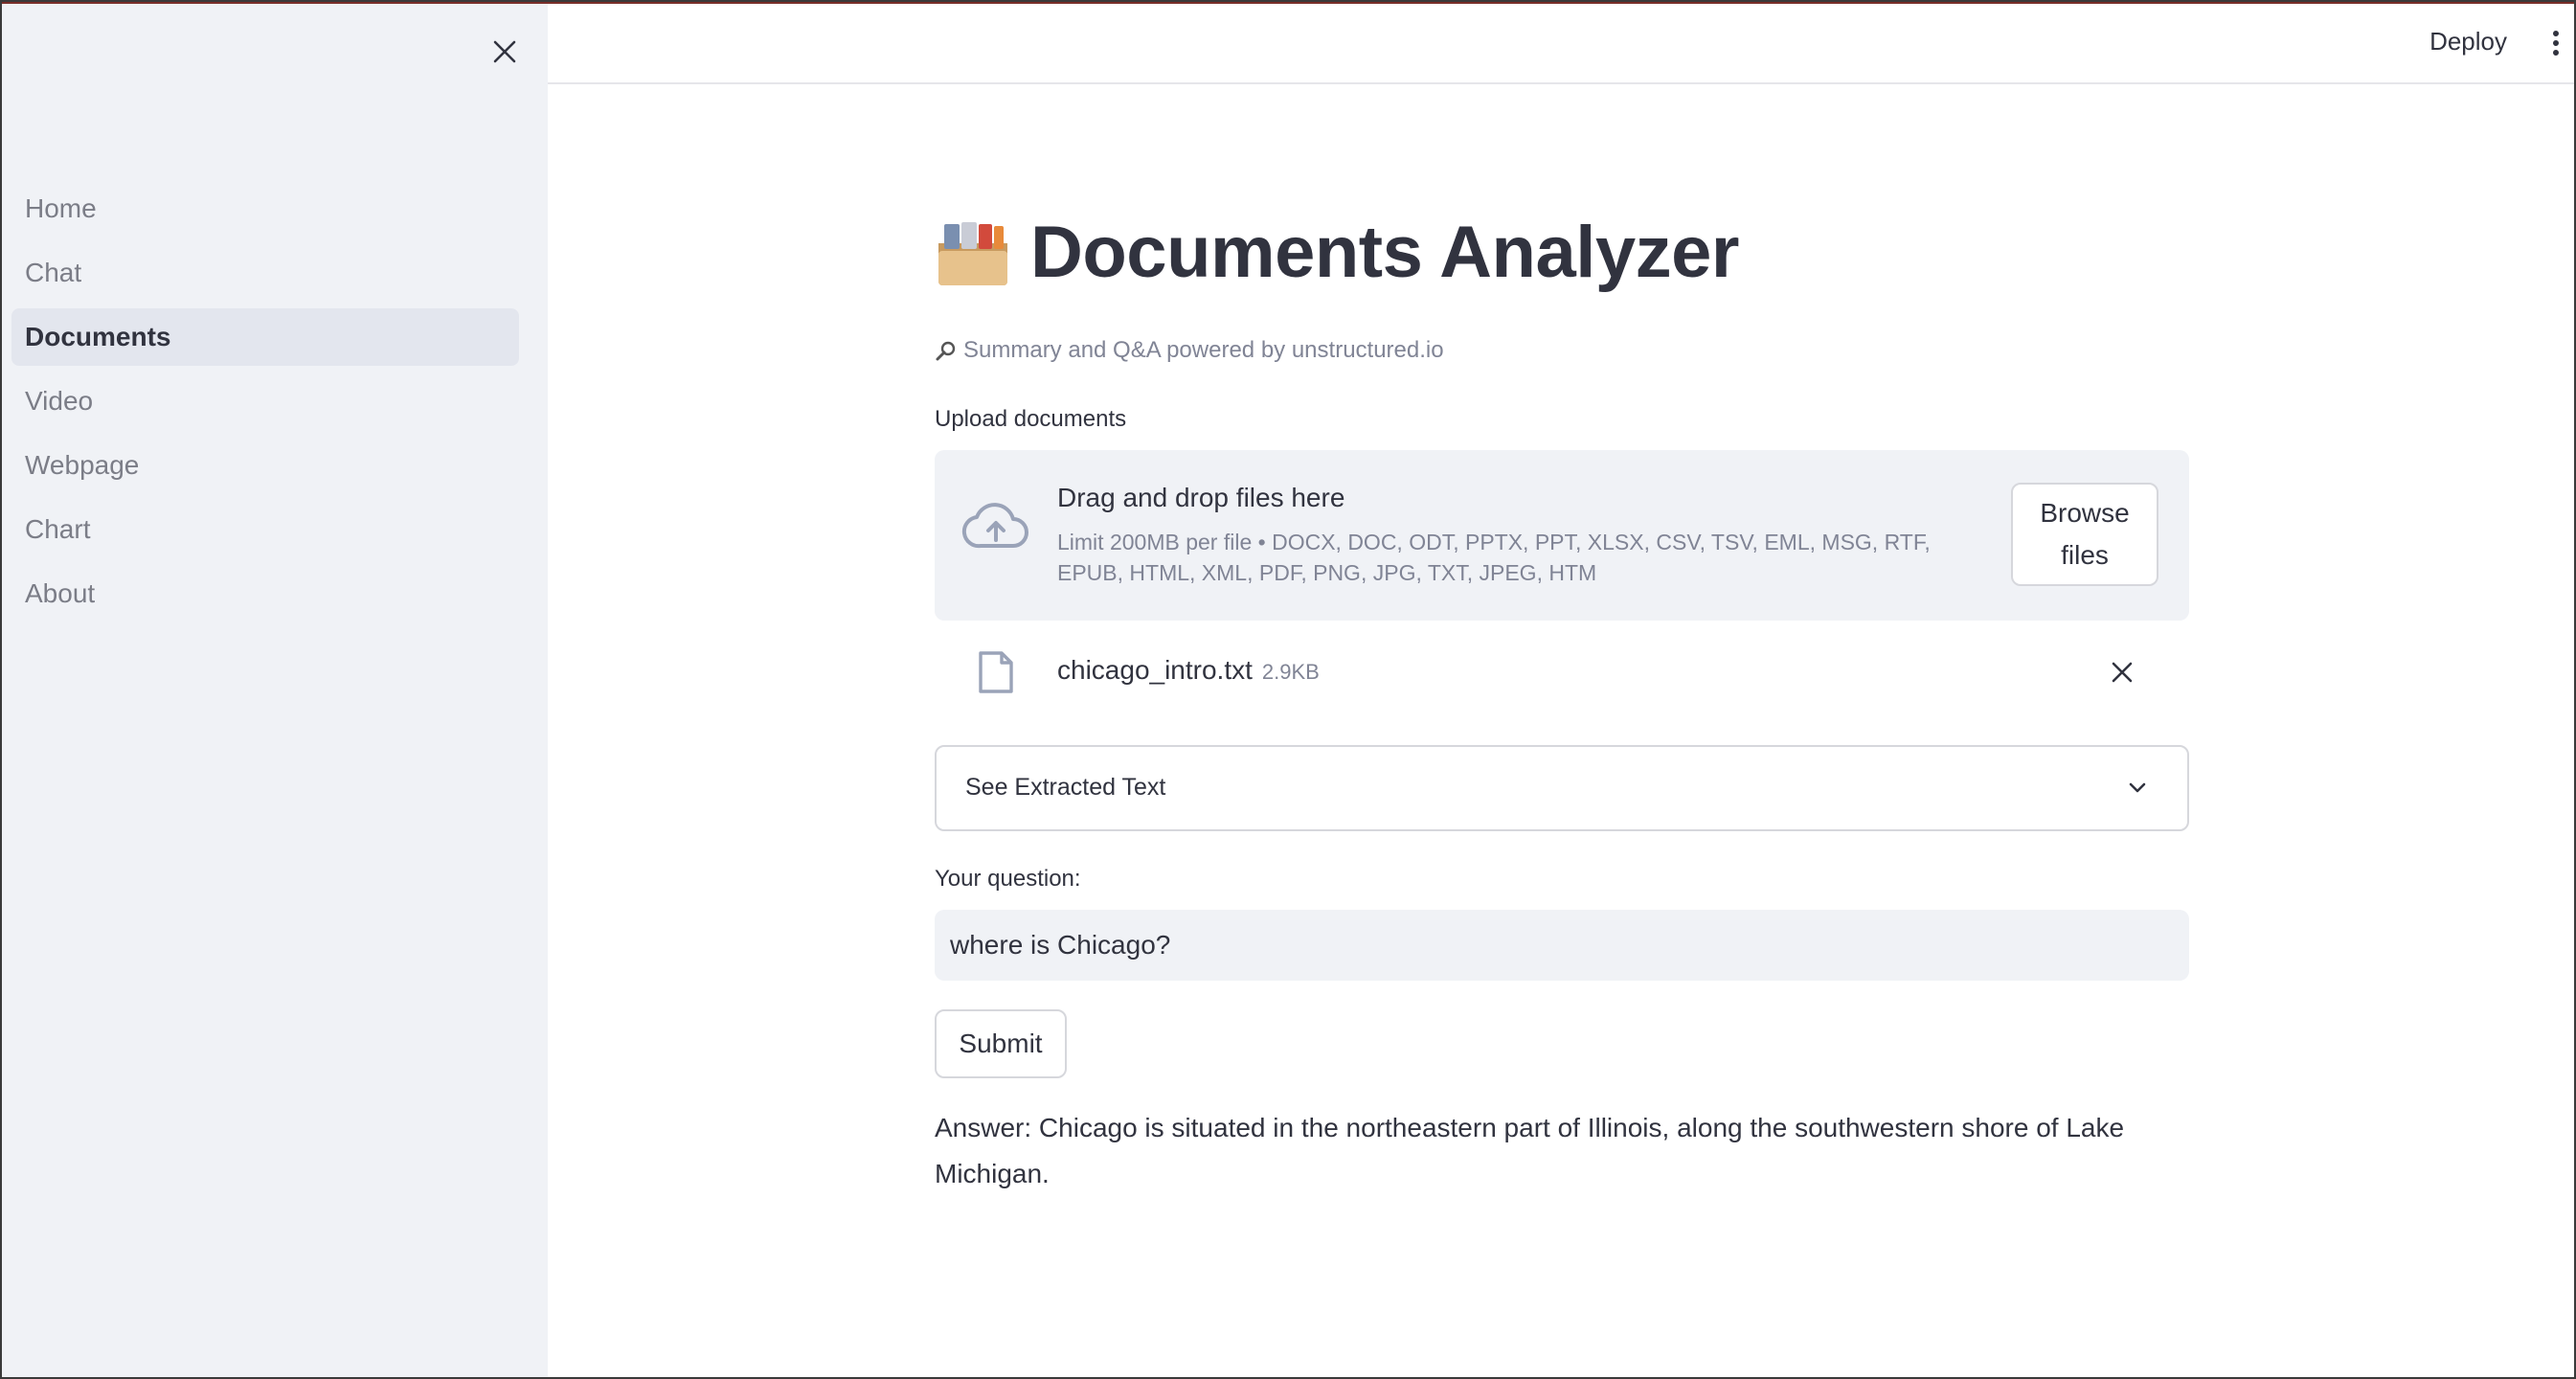  Describe the element at coordinates (995, 526) in the screenshot. I see `cloud-upload-icon` at that location.